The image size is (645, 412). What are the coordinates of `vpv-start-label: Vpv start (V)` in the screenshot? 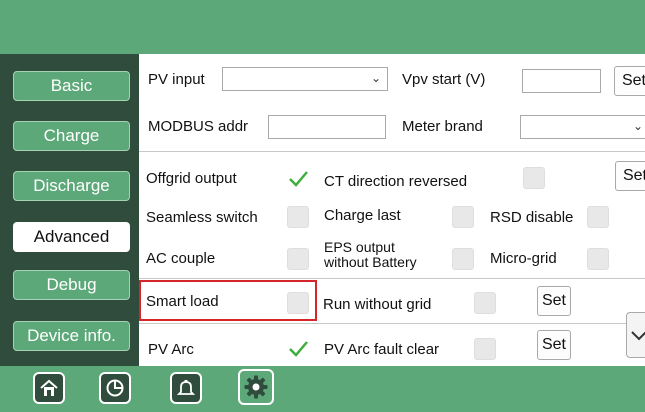 It's located at (444, 79).